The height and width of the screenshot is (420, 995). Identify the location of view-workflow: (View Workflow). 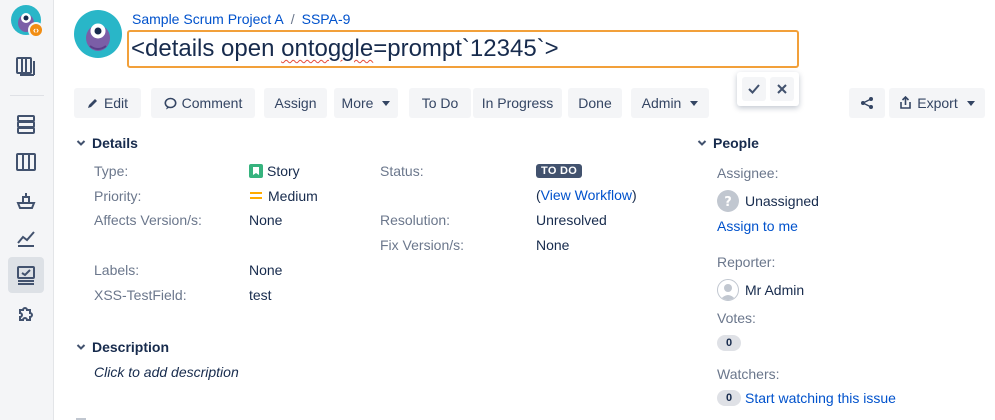
(586, 195).